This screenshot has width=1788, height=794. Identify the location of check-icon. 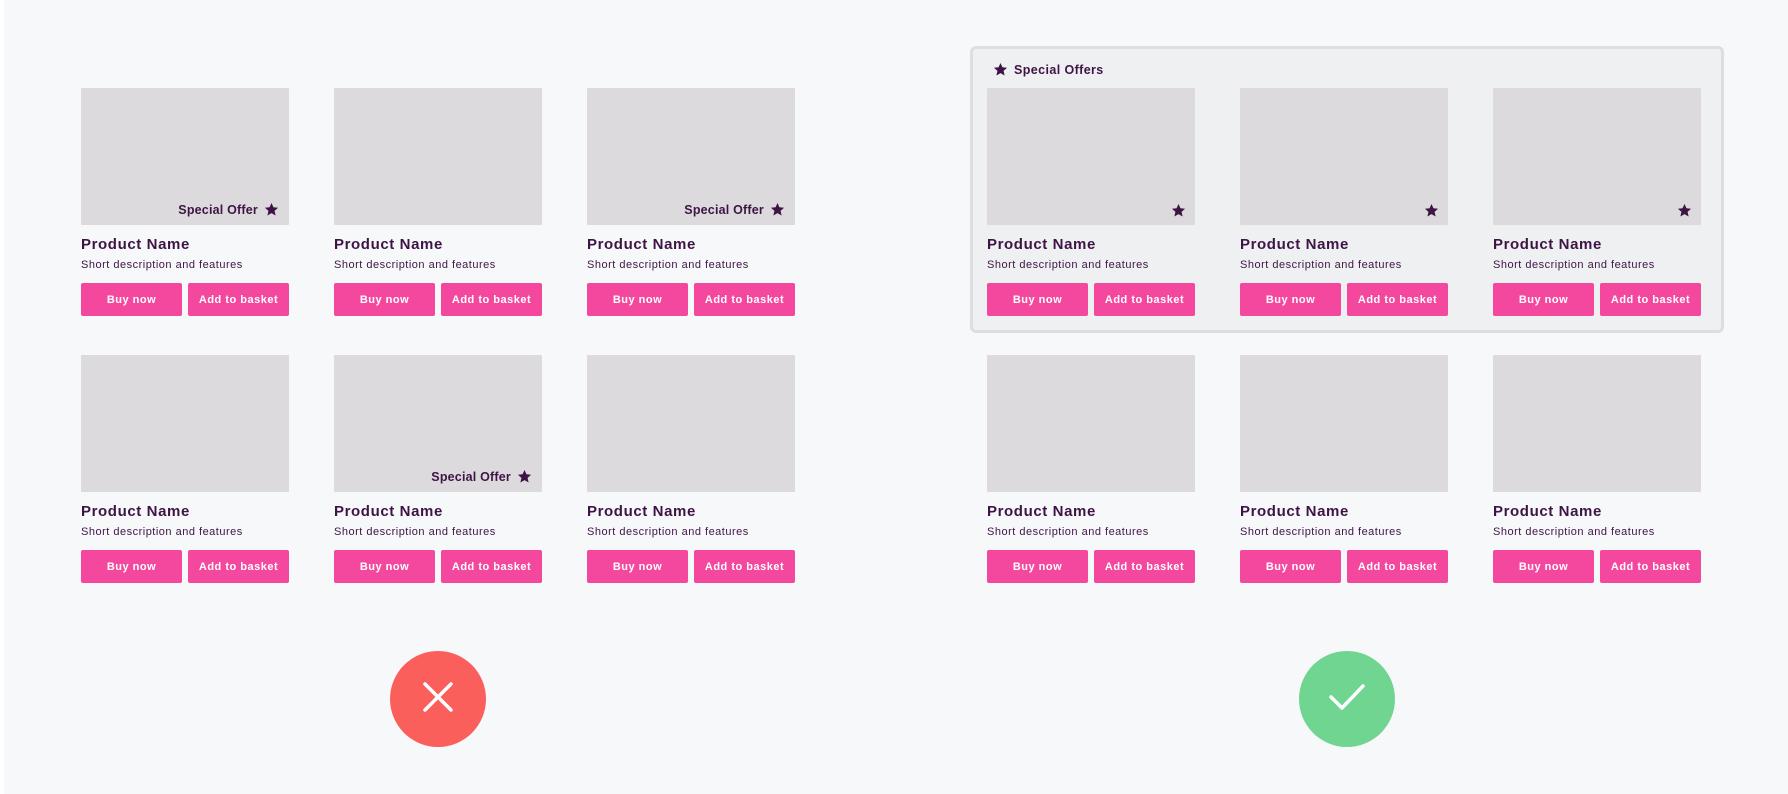
(1347, 699).